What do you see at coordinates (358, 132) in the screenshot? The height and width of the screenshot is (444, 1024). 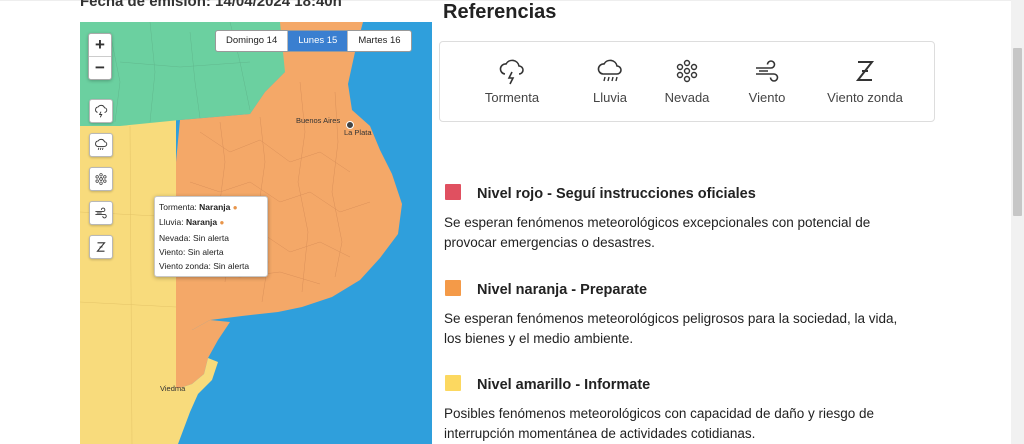 I see `label-la-plata: La Plata` at bounding box center [358, 132].